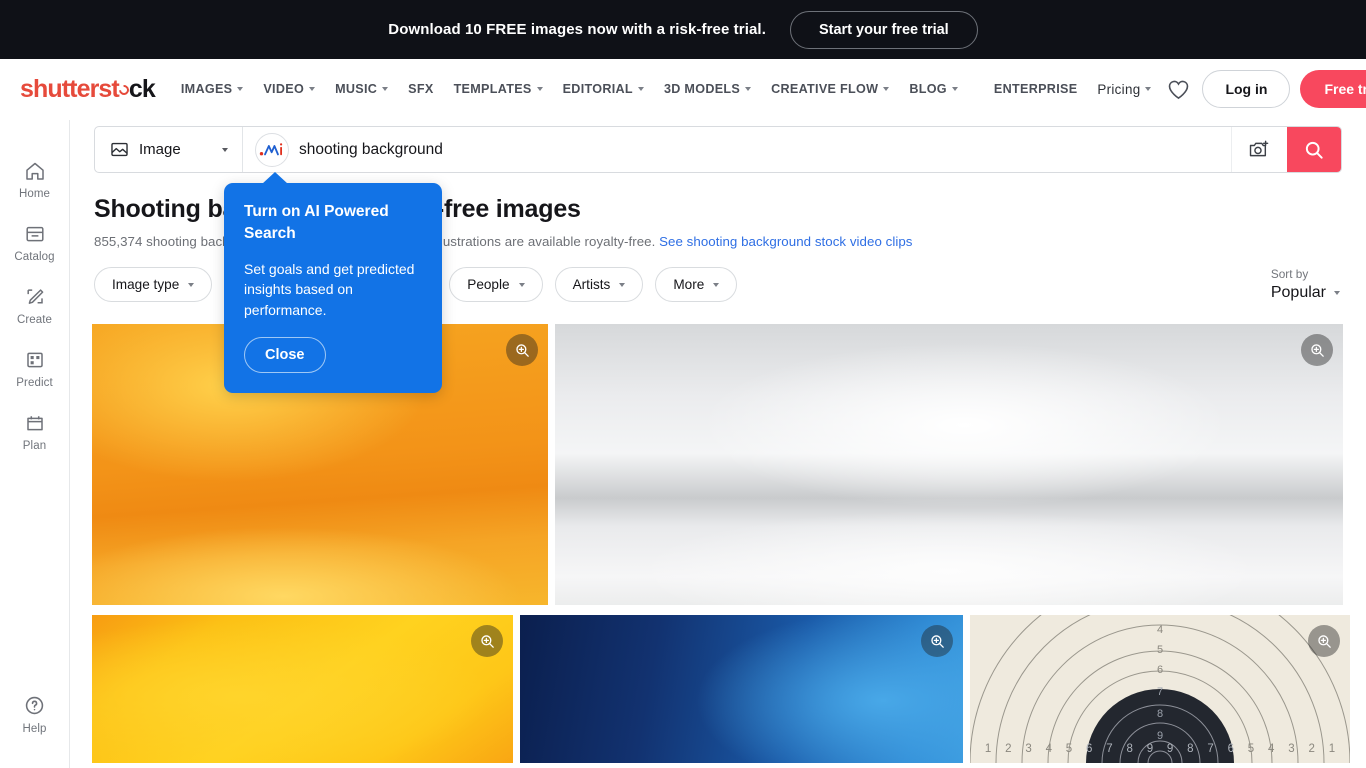  Describe the element at coordinates (212, 89) in the screenshot. I see `nav-item-images: IMAGES` at that location.